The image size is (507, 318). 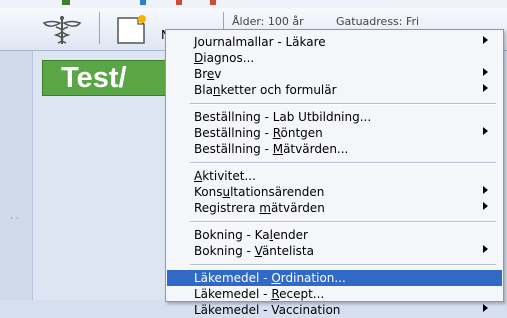 What do you see at coordinates (334, 235) in the screenshot?
I see `menu-item-bokning-kalender: Bokning - Kalender` at bounding box center [334, 235].